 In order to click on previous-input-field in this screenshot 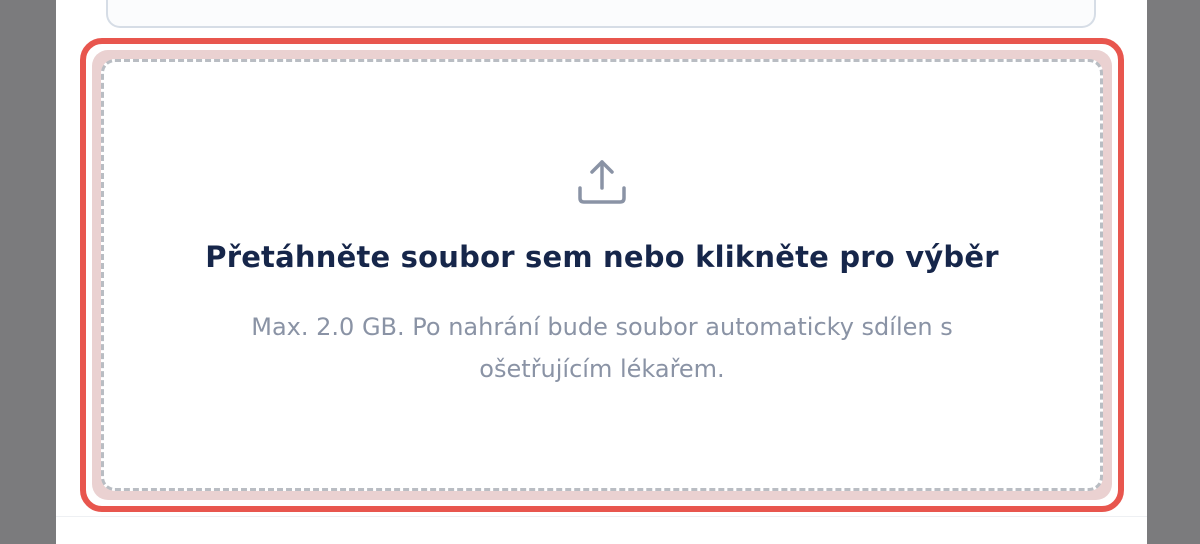, I will do `click(601, 14)`.